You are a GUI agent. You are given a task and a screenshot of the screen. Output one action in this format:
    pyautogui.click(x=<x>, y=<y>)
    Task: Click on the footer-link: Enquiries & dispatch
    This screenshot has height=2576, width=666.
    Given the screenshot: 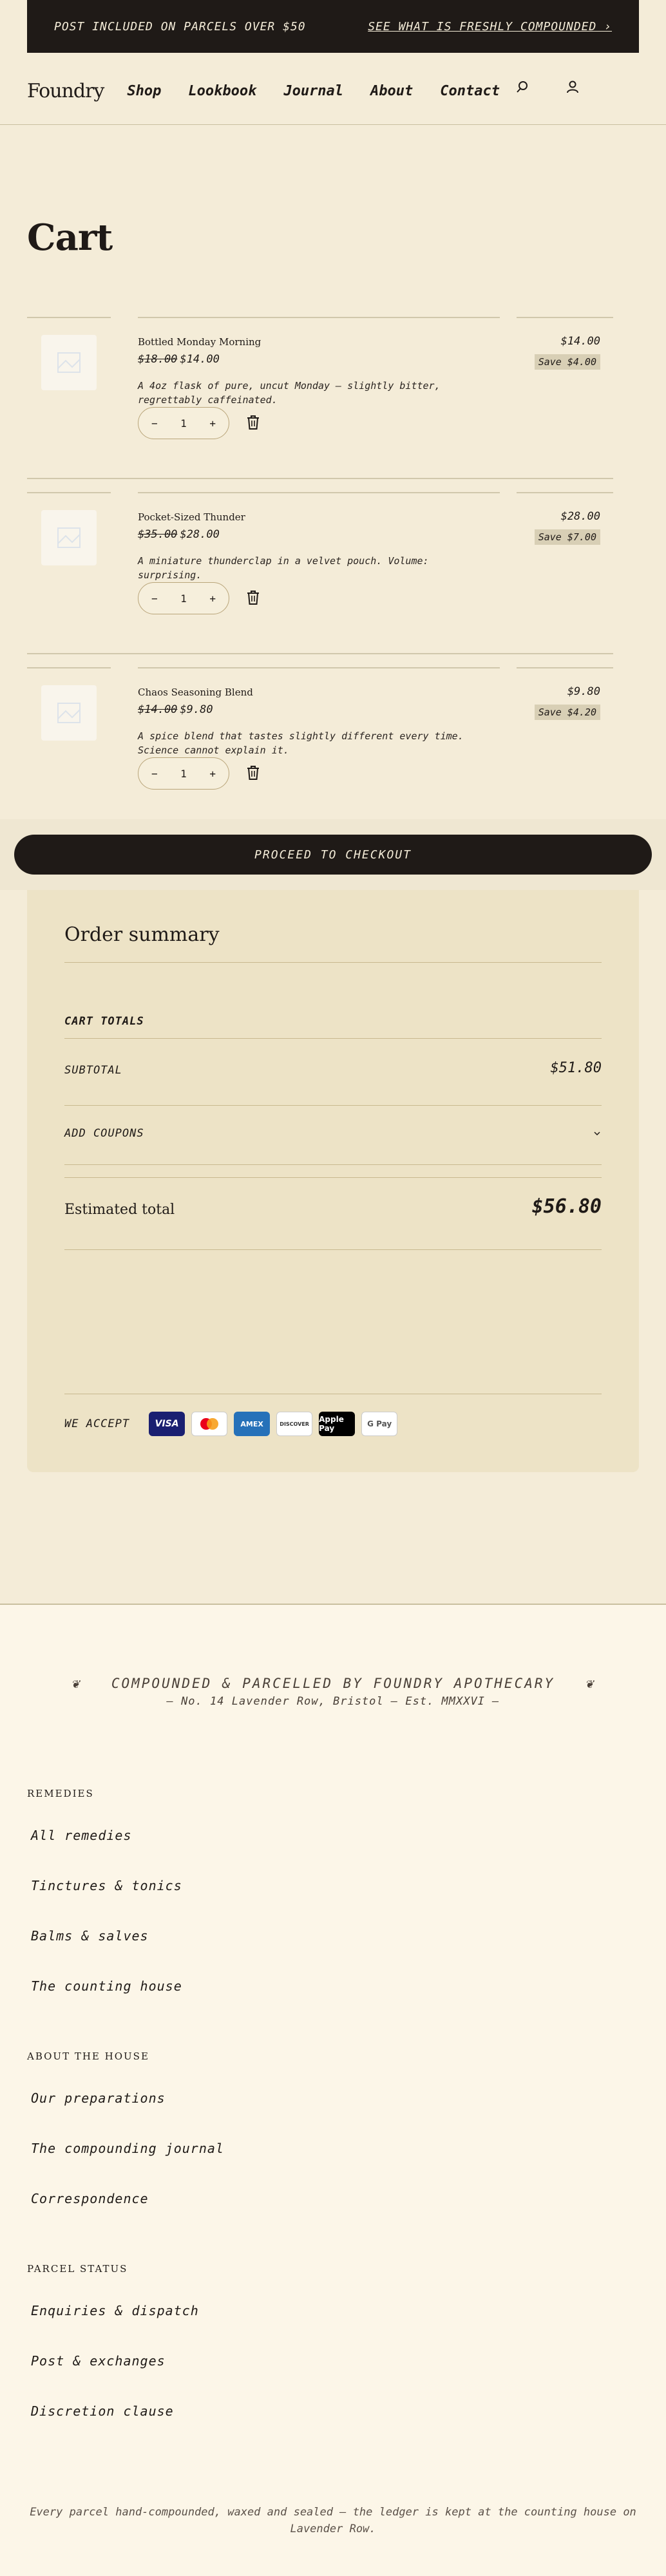 What is the action you would take?
    pyautogui.click(x=115, y=2310)
    